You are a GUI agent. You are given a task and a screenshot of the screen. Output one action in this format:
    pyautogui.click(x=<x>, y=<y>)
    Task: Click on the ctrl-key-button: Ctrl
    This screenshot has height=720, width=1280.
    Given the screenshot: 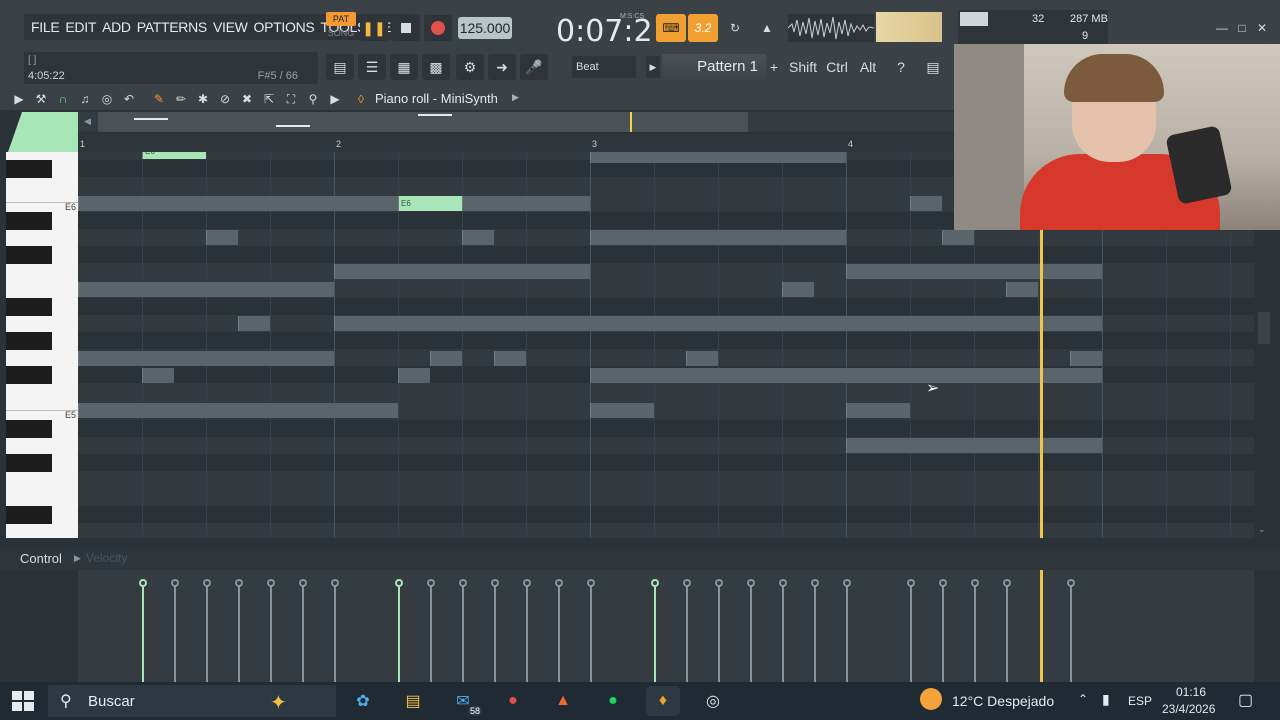 What is the action you would take?
    pyautogui.click(x=837, y=67)
    